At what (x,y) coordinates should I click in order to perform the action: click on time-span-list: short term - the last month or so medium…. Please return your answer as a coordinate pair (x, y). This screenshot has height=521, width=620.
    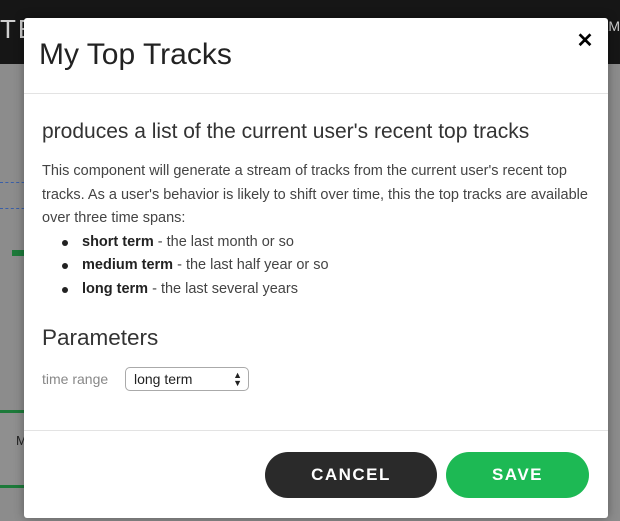
    Looking at the image, I should click on (317, 266).